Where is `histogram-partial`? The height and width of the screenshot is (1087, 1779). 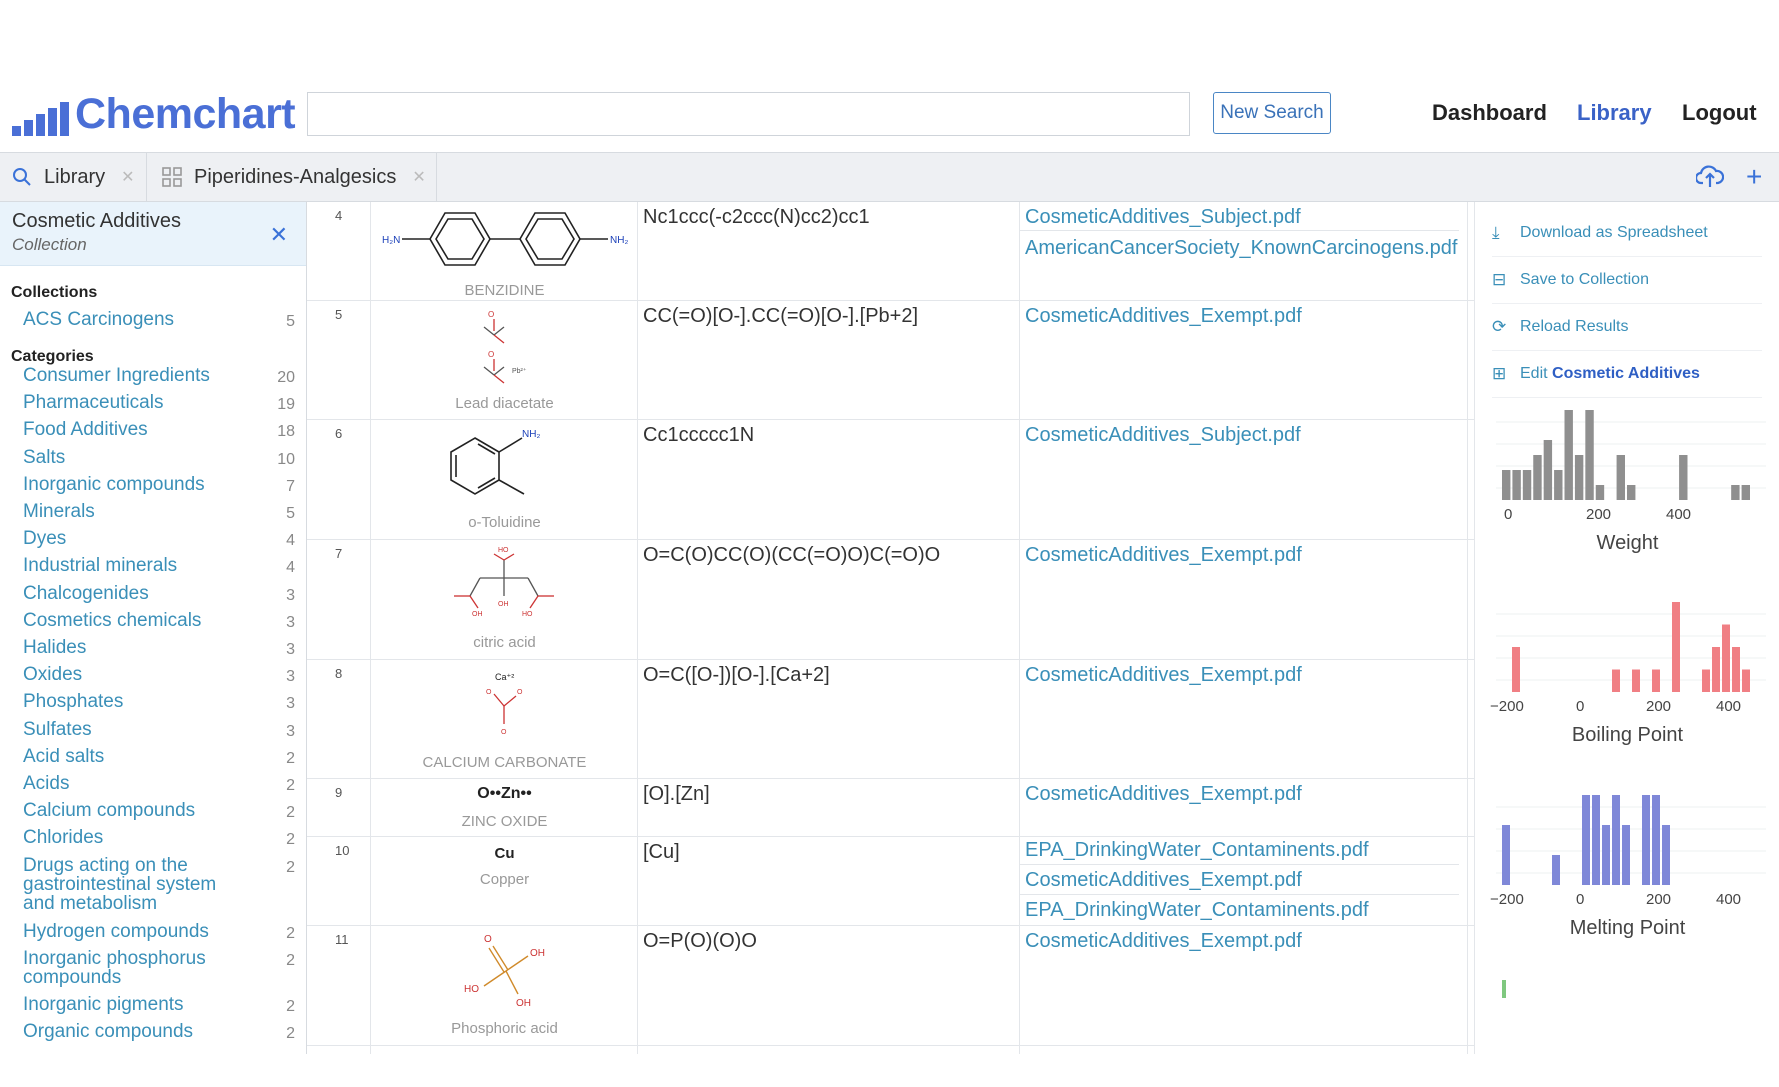
histogram-partial is located at coordinates (1504, 989).